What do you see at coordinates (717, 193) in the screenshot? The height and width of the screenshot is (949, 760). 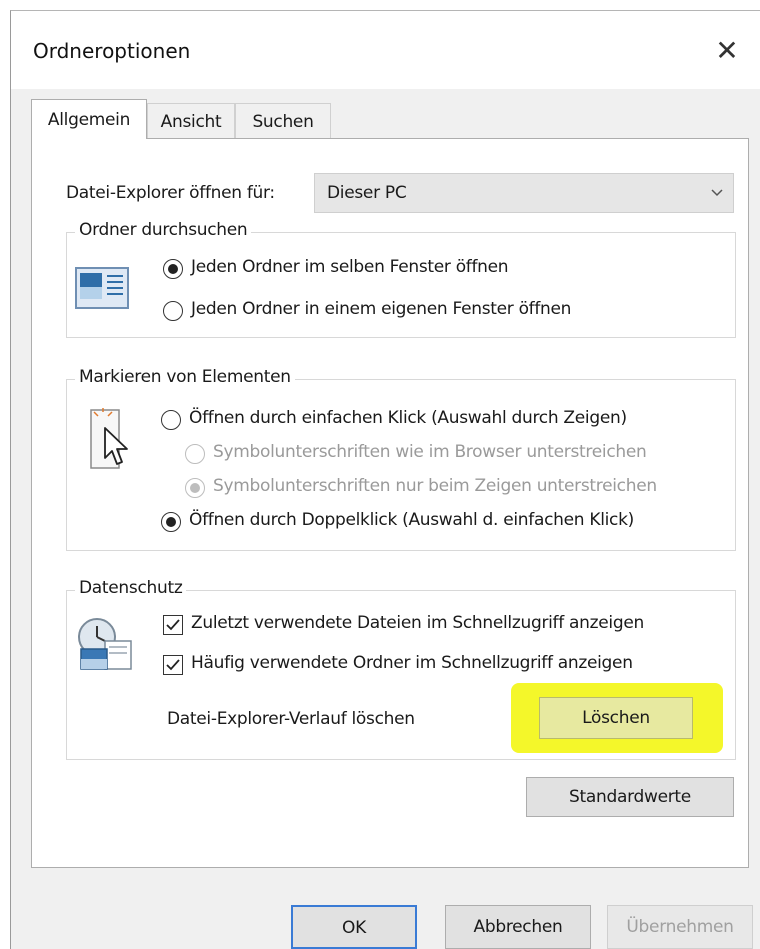 I see `chevron-down-icon` at bounding box center [717, 193].